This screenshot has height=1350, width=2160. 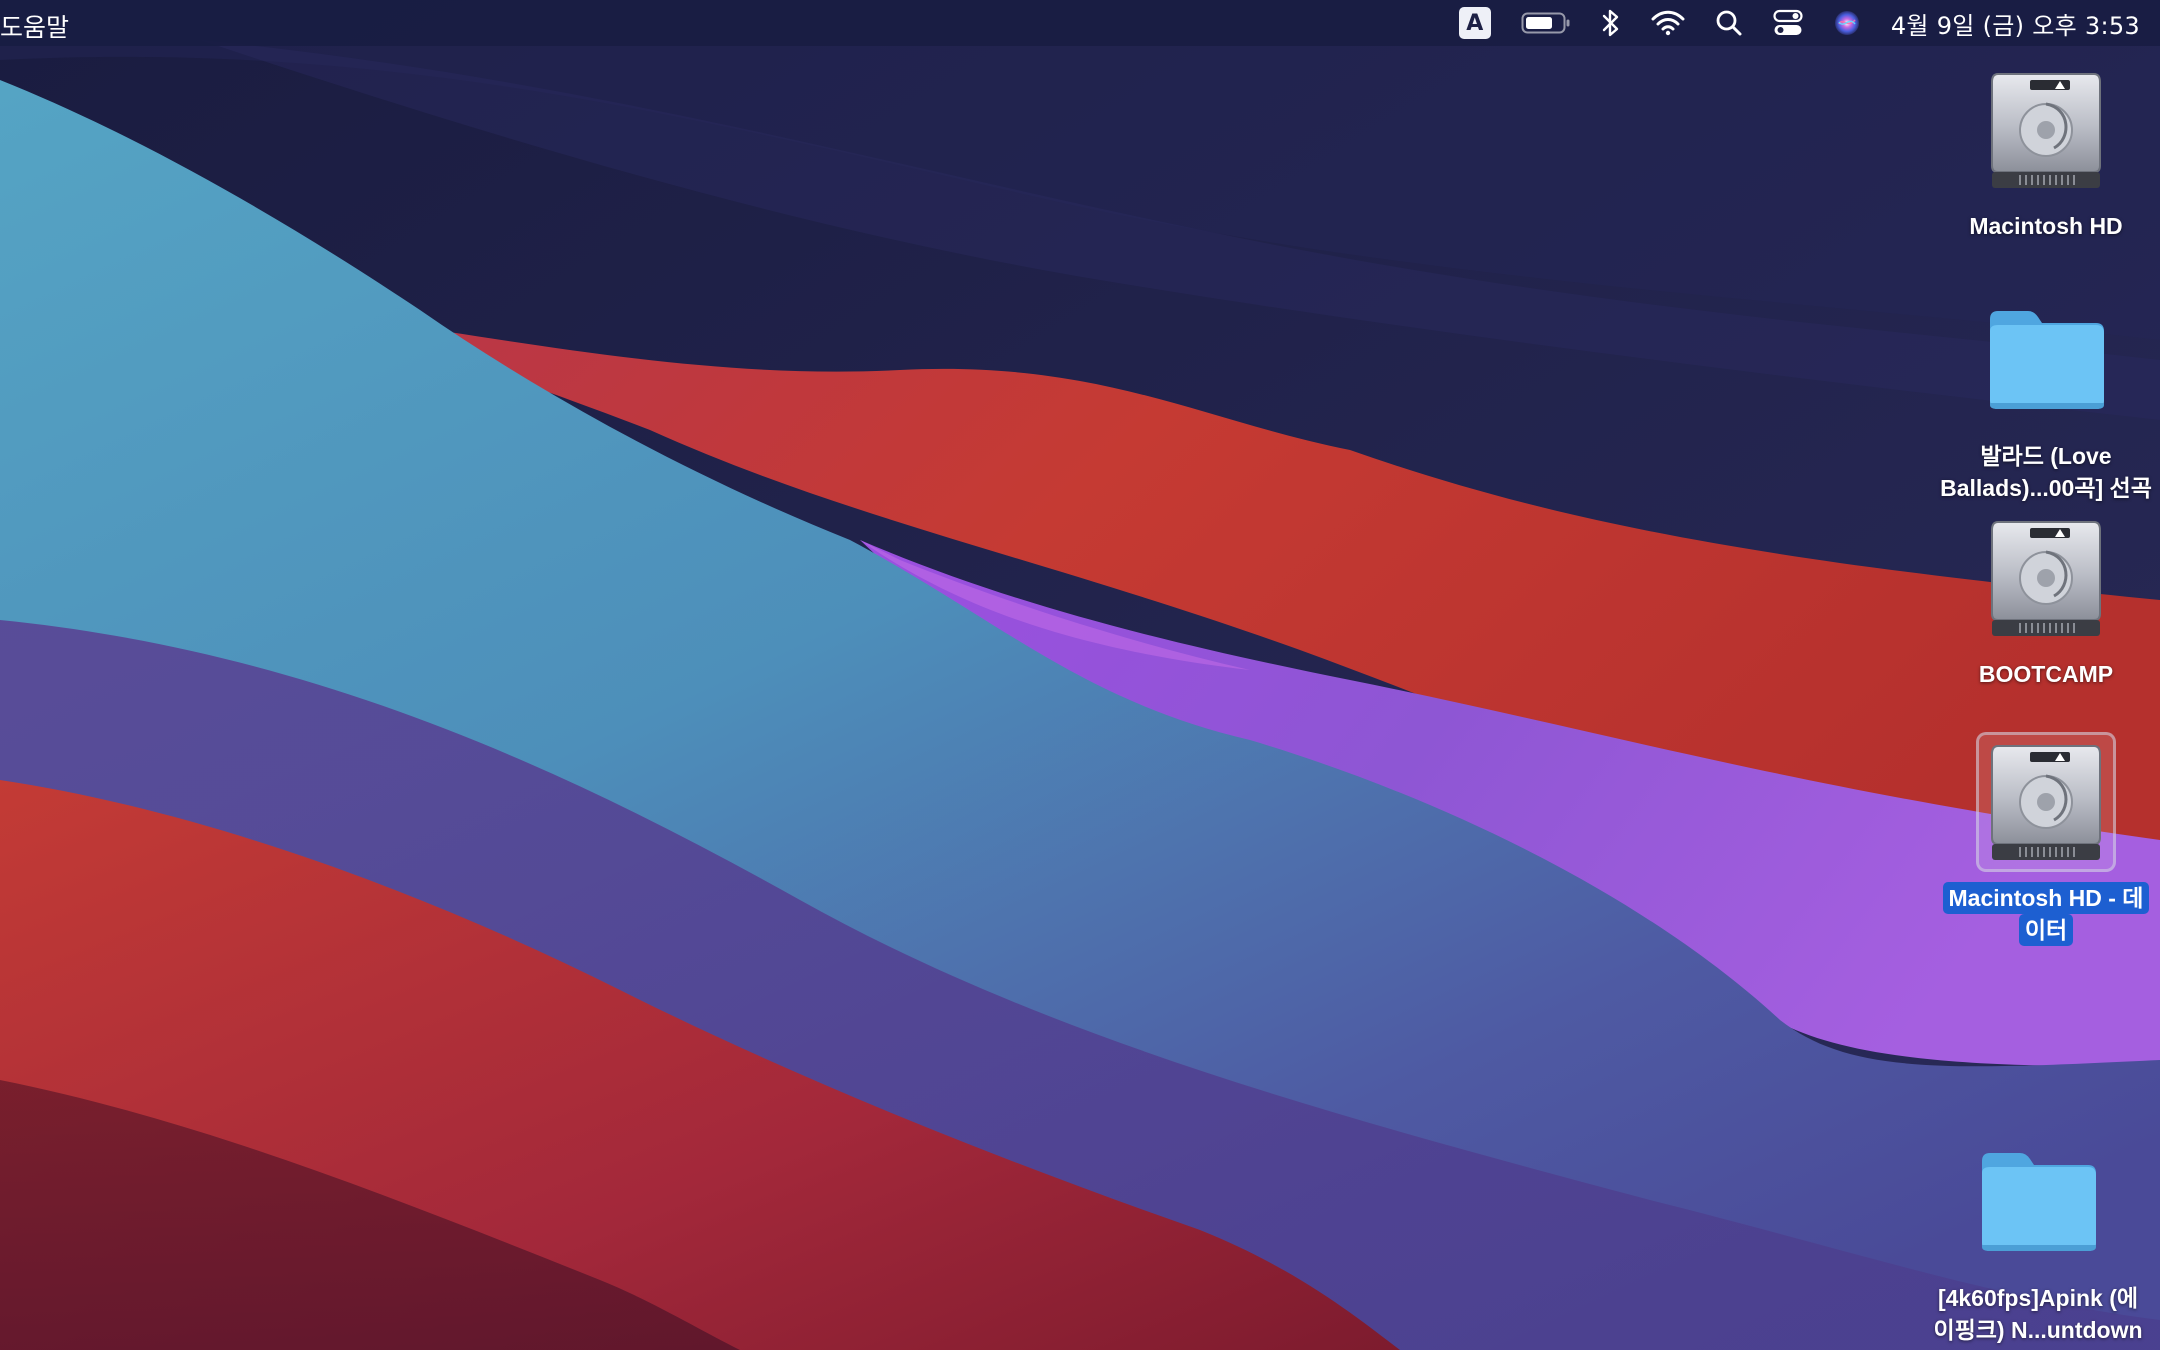 What do you see at coordinates (1729, 23) in the screenshot?
I see `spotlight-search-icon` at bounding box center [1729, 23].